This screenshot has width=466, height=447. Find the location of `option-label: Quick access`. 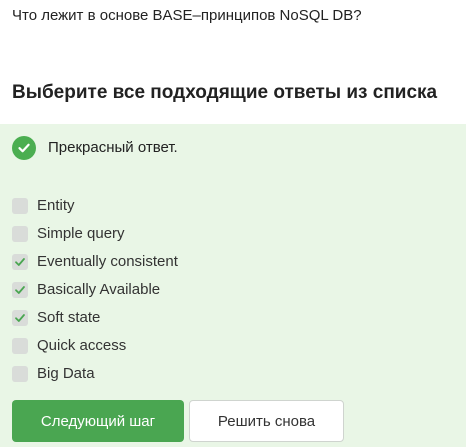

option-label: Quick access is located at coordinates (82, 345).